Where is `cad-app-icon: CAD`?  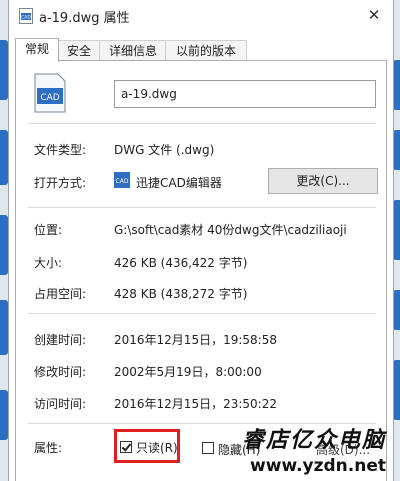 cad-app-icon: CAD is located at coordinates (122, 180).